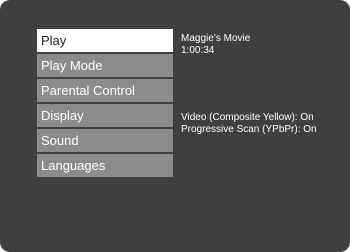 This screenshot has height=252, width=350. Describe the element at coordinates (105, 140) in the screenshot. I see `menu-item-sound: Sound` at that location.